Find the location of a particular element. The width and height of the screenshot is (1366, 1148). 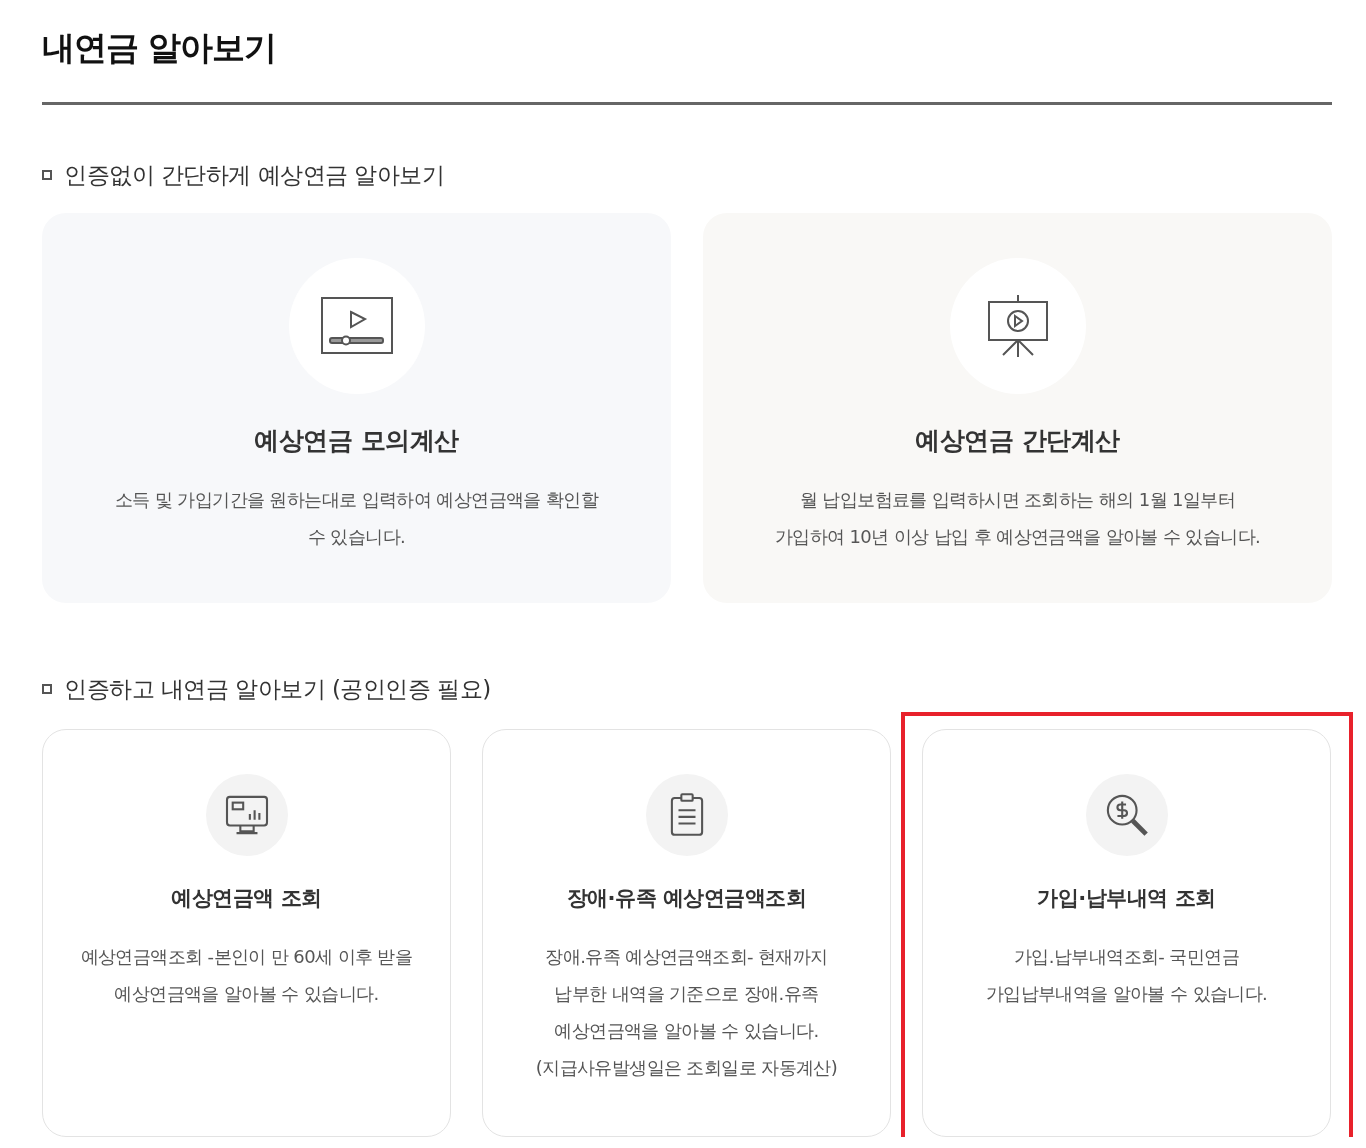

card-description: 월 납입보험료를 입력하시면 조회하는 해의 1월 1일부터 가입하여 10년 이상 납입 후 예상연금액을 알아볼 수 있습니다. is located at coordinates (1017, 518).